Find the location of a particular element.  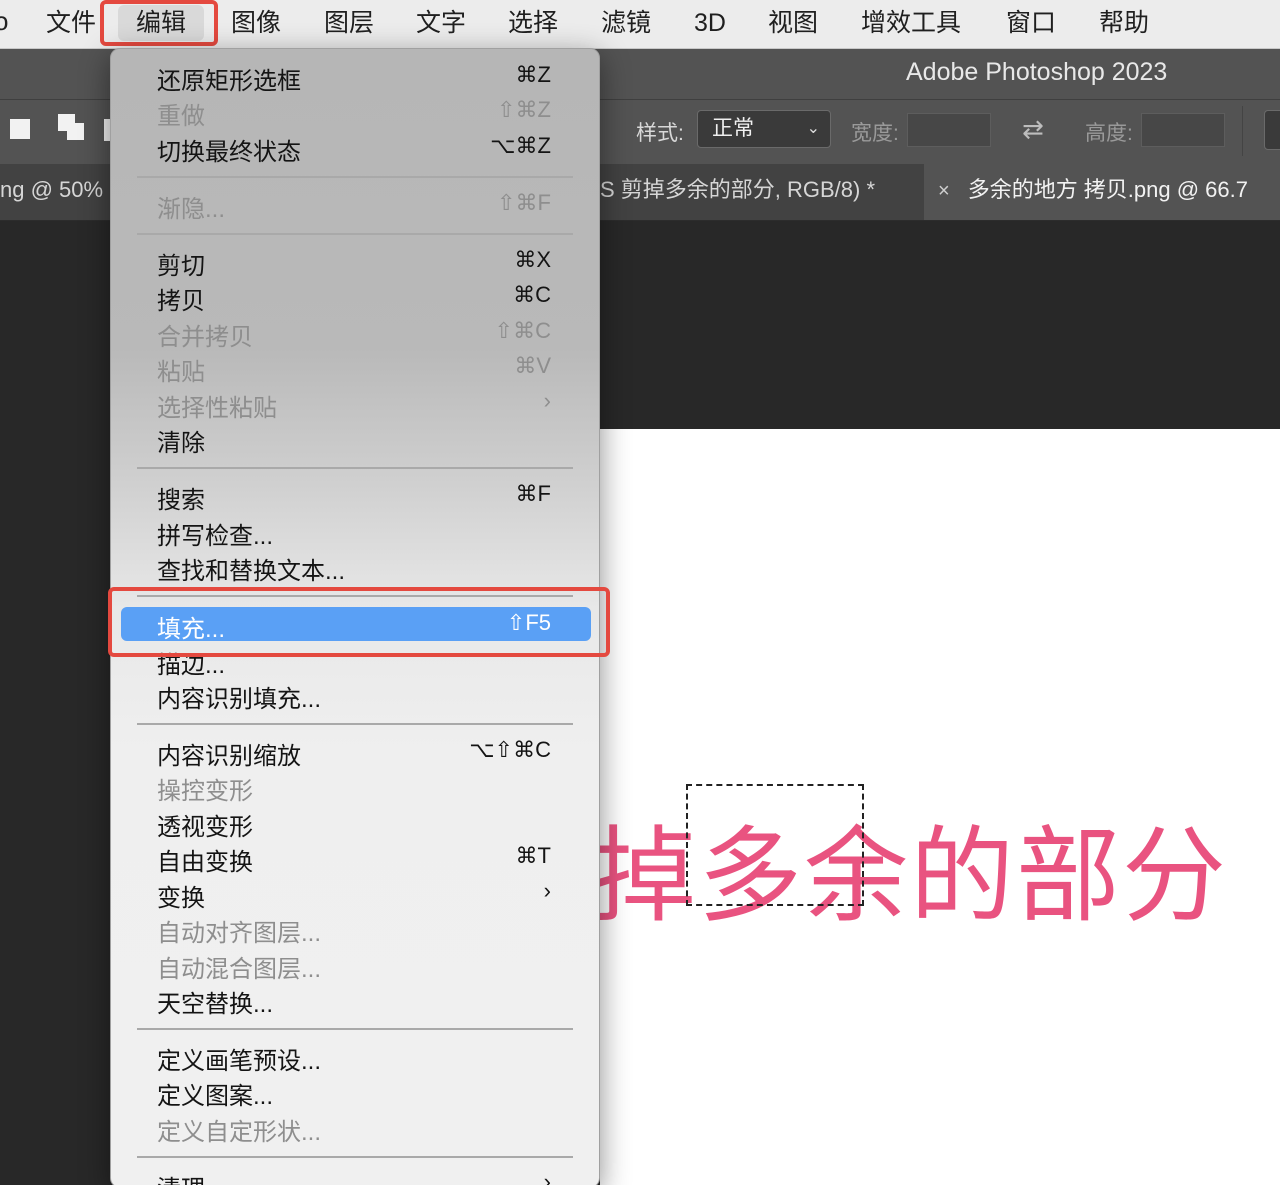

menu-item-search: 搜索 ⌘F is located at coordinates (356, 496).